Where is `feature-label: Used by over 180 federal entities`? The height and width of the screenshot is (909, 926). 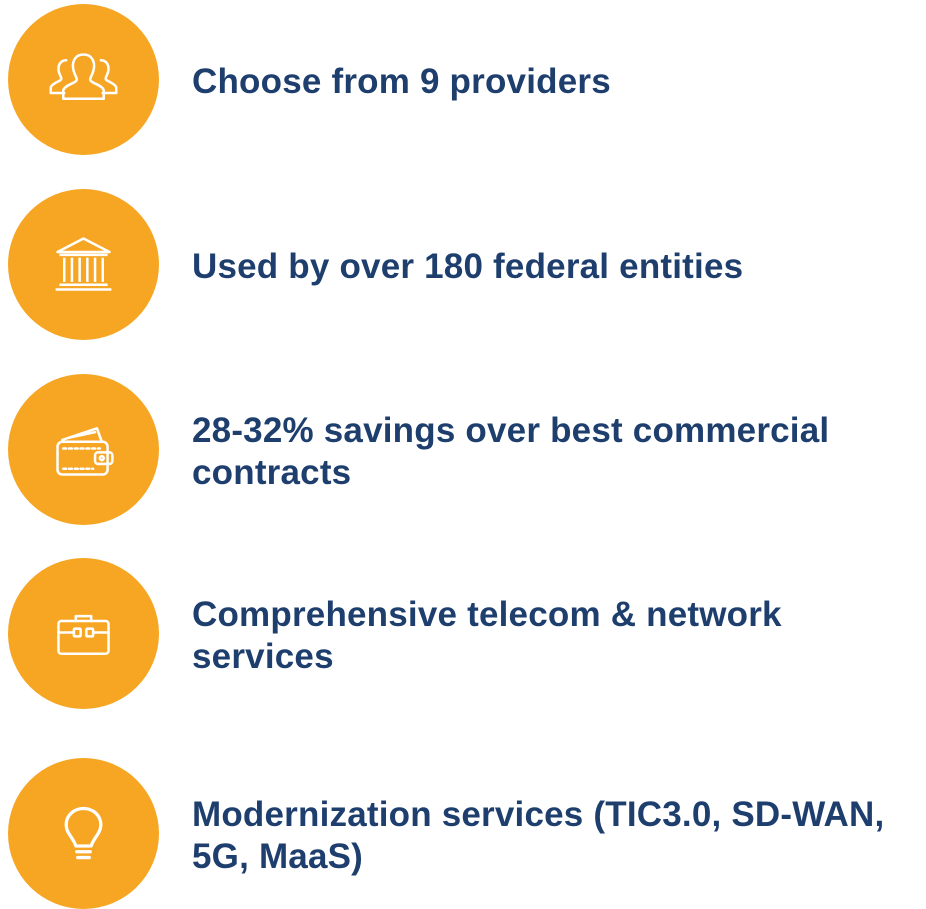
feature-label: Used by over 180 federal entities is located at coordinates (468, 266).